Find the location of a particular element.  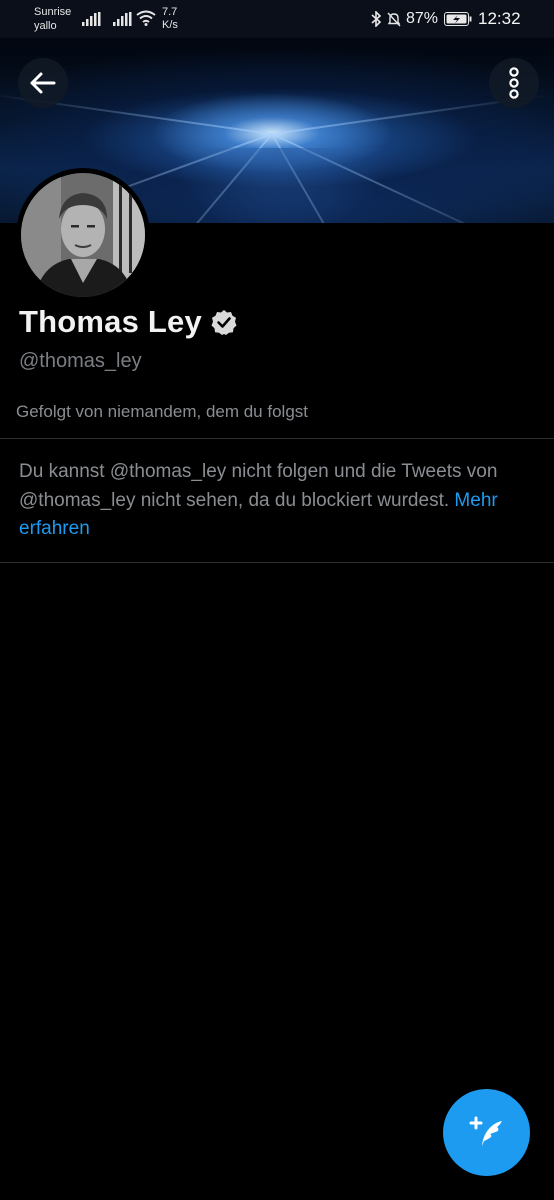

carrier-label: Sunrise yallo is located at coordinates (52, 19).